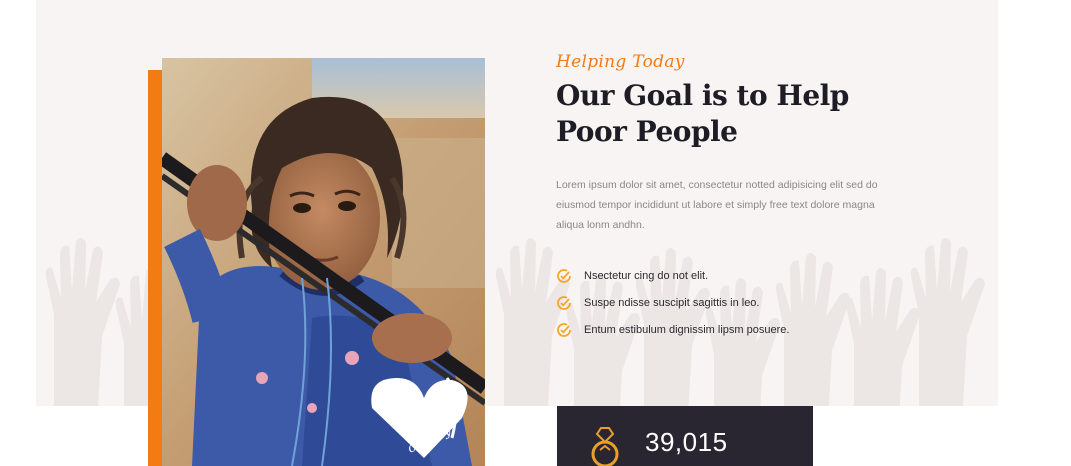 The image size is (1071, 466). I want to click on feature-text: Suspe ndisse suscipit sagittis in leo., so click(672, 302).